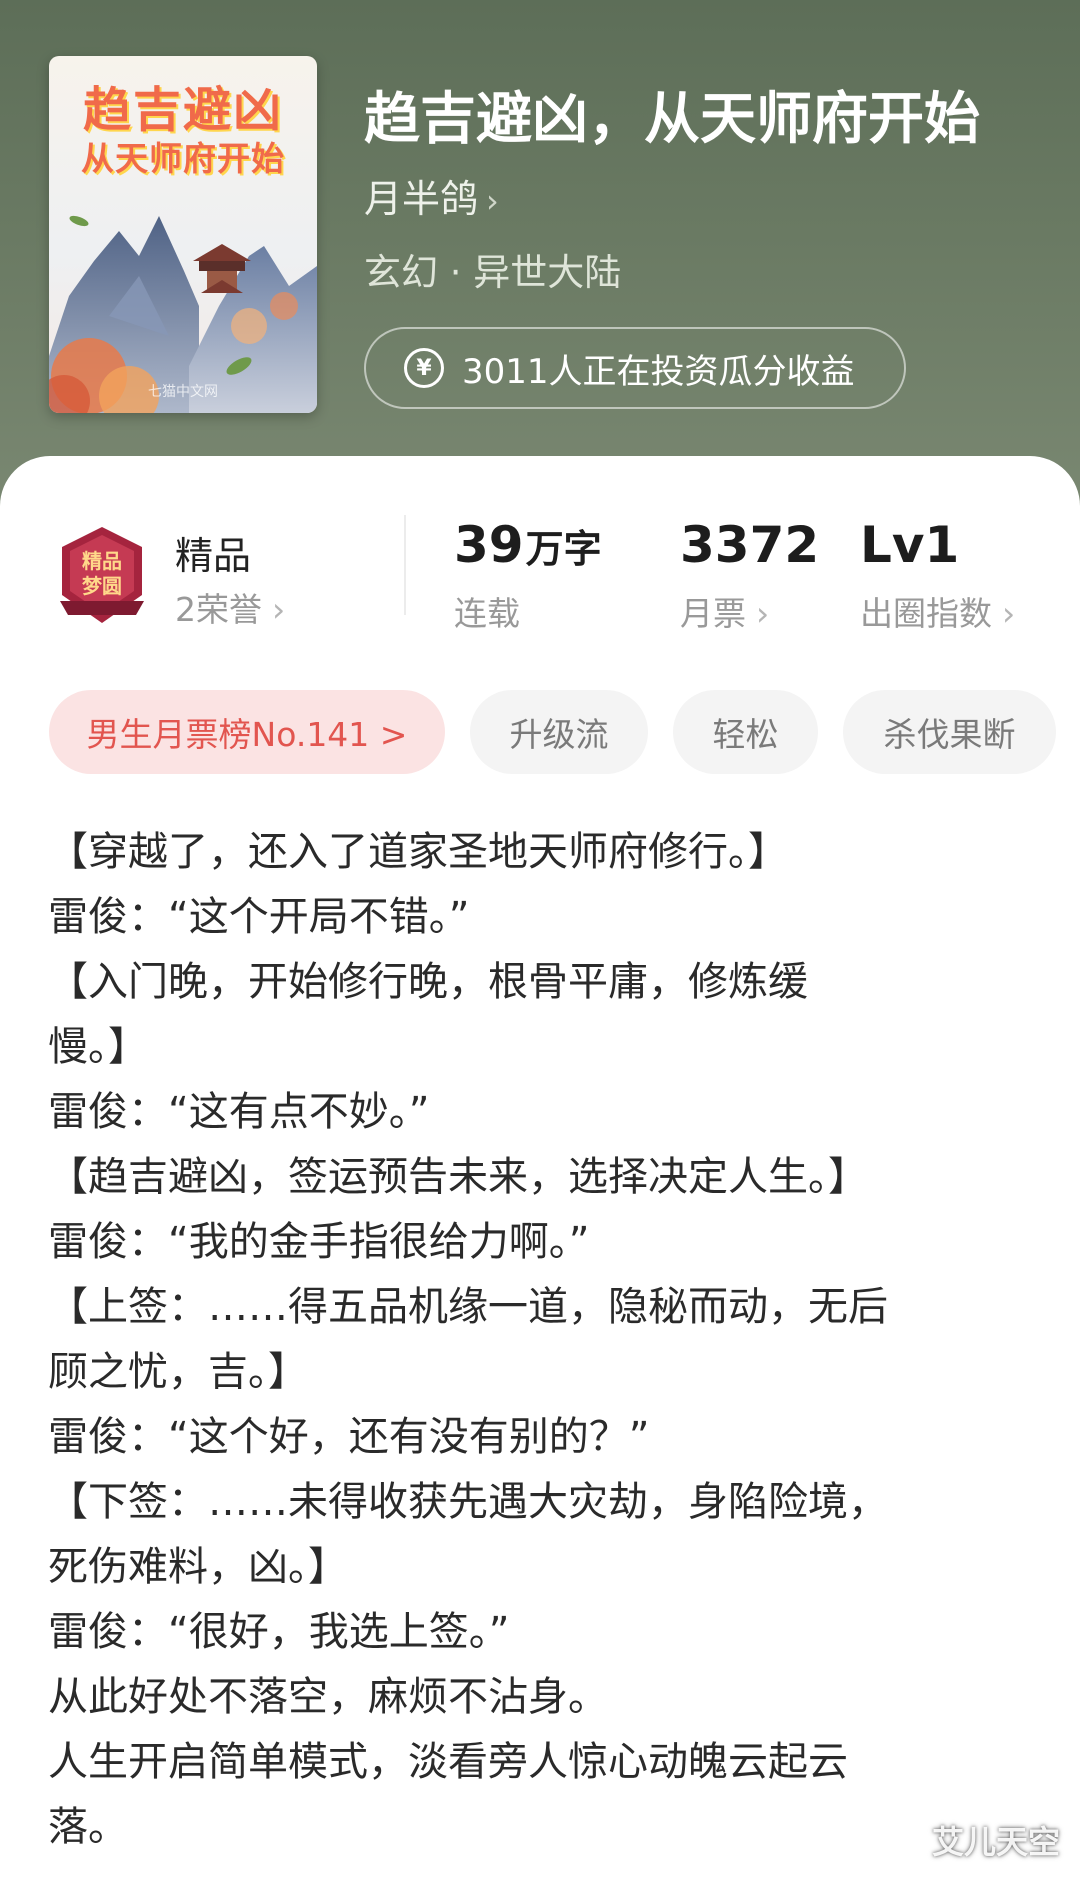 The height and width of the screenshot is (1877, 1080). What do you see at coordinates (183, 392) in the screenshot?
I see `cover-publisher: 七猫中文网` at bounding box center [183, 392].